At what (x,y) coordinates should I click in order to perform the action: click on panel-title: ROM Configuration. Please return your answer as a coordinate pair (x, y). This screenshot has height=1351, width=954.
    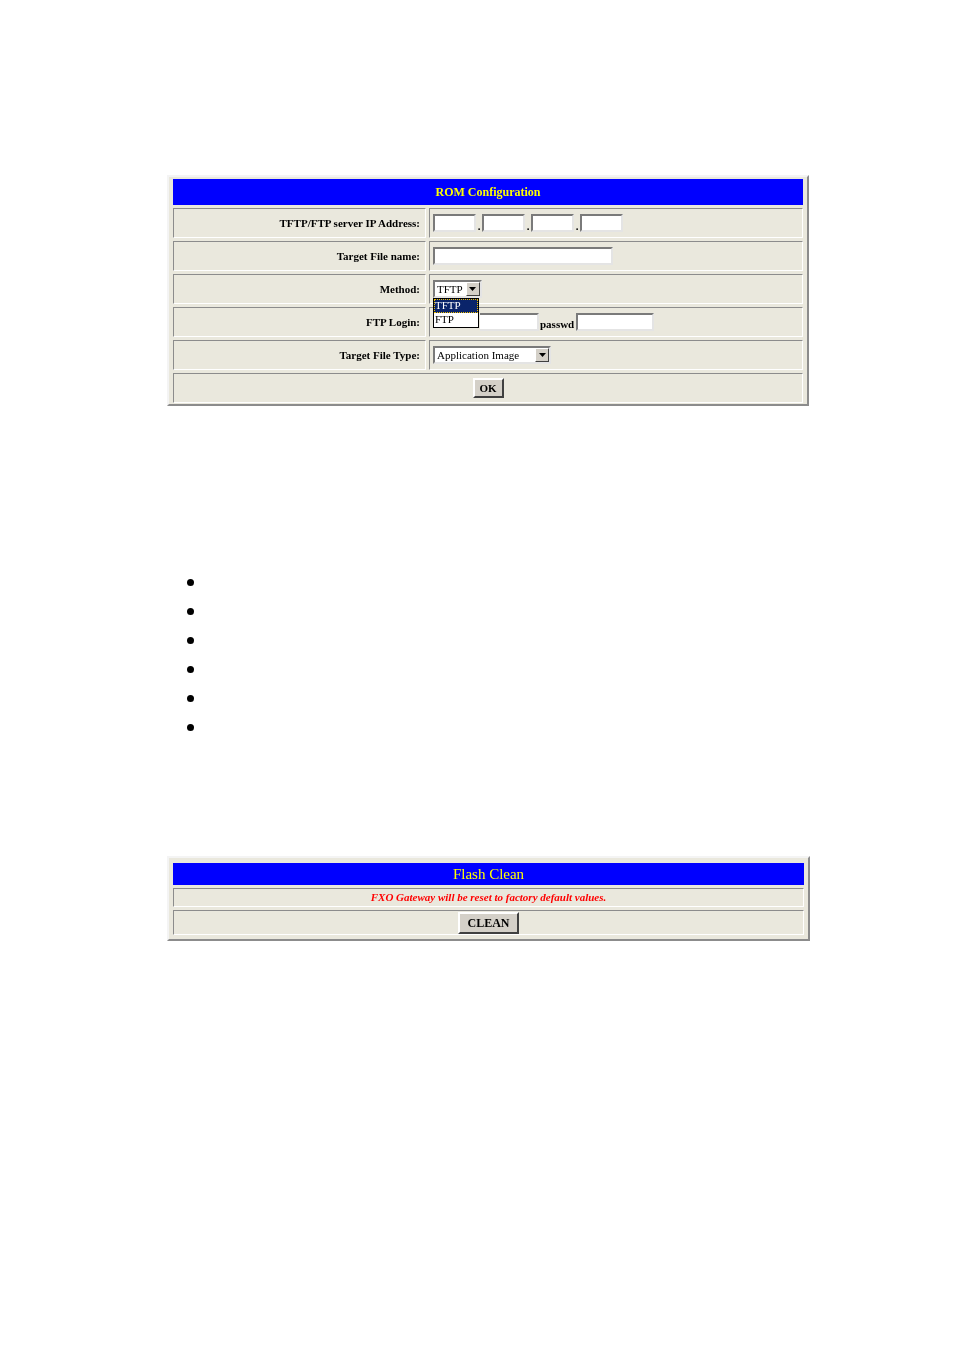
    Looking at the image, I should click on (488, 192).